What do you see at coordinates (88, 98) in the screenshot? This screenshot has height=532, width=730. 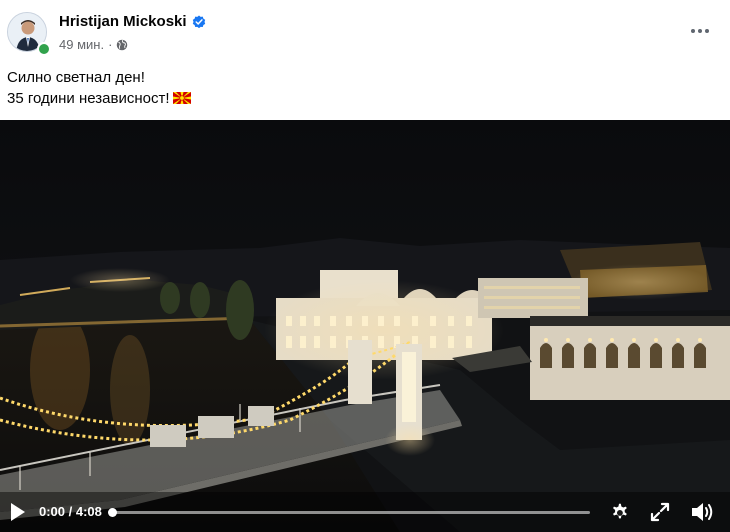 I see `post-text-line-2: 35 години независност!` at bounding box center [88, 98].